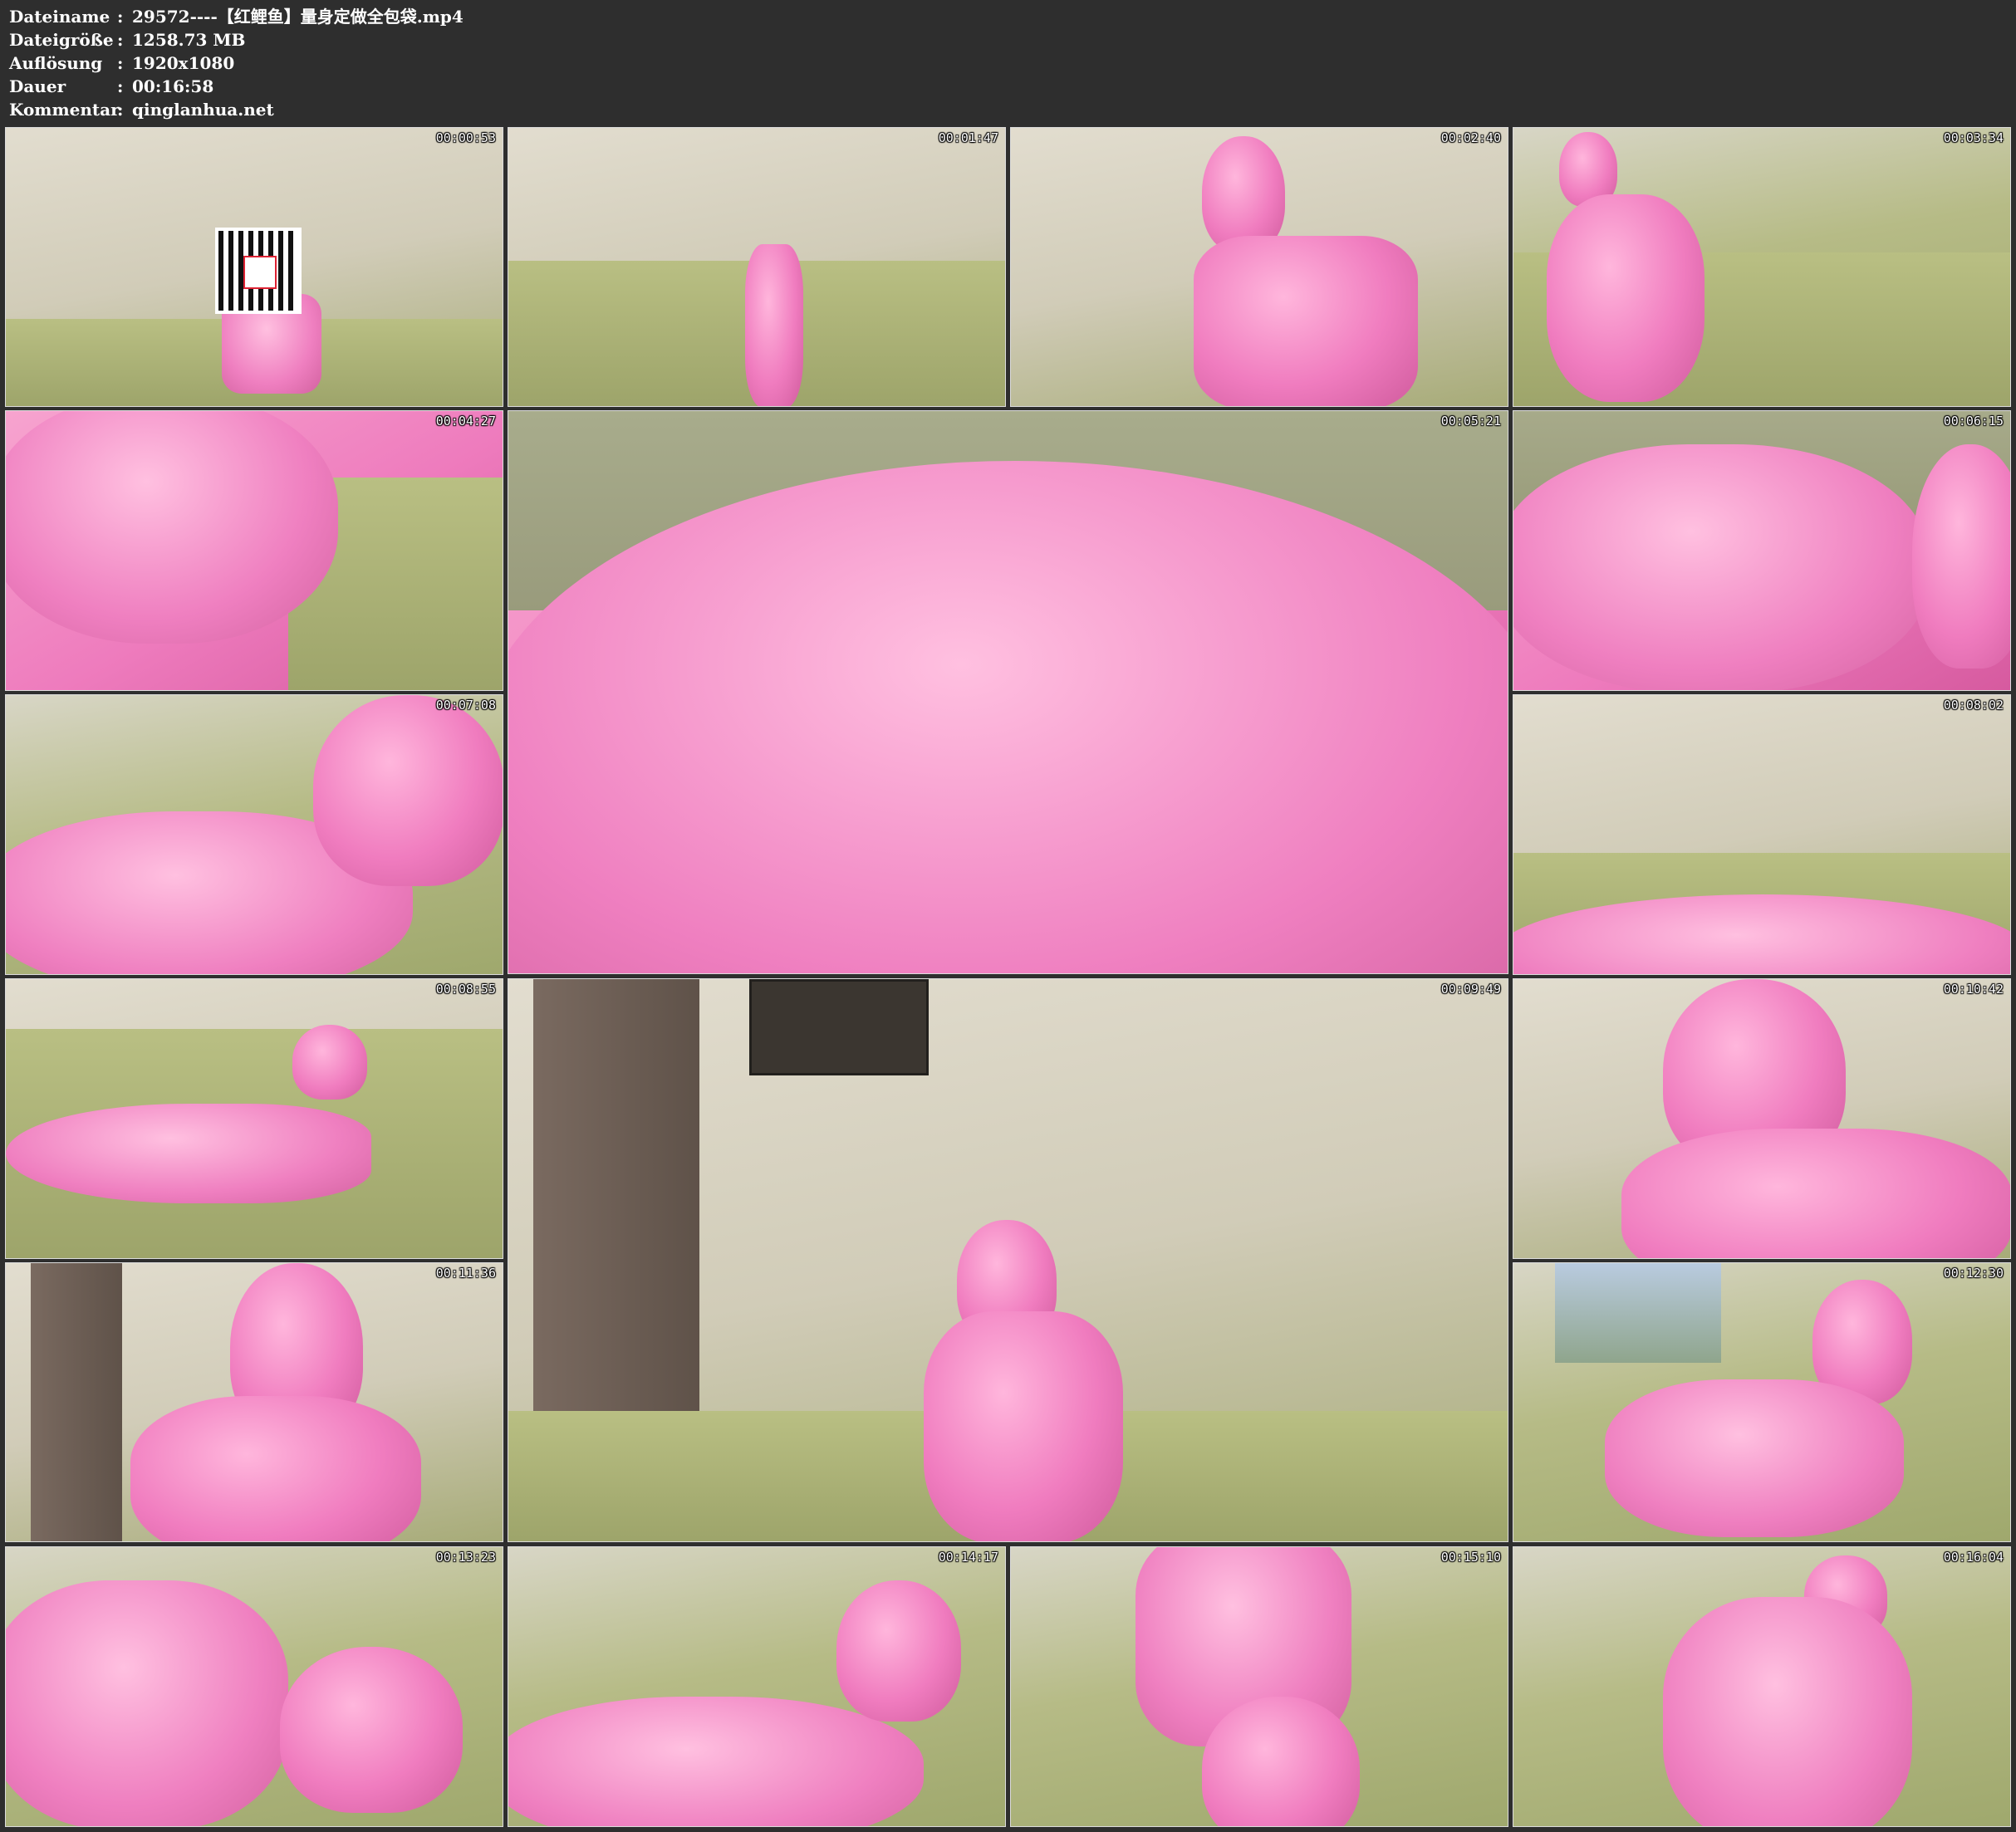 The width and height of the screenshot is (2016, 1832). I want to click on video-thumbnail: 00:01:47, so click(757, 267).